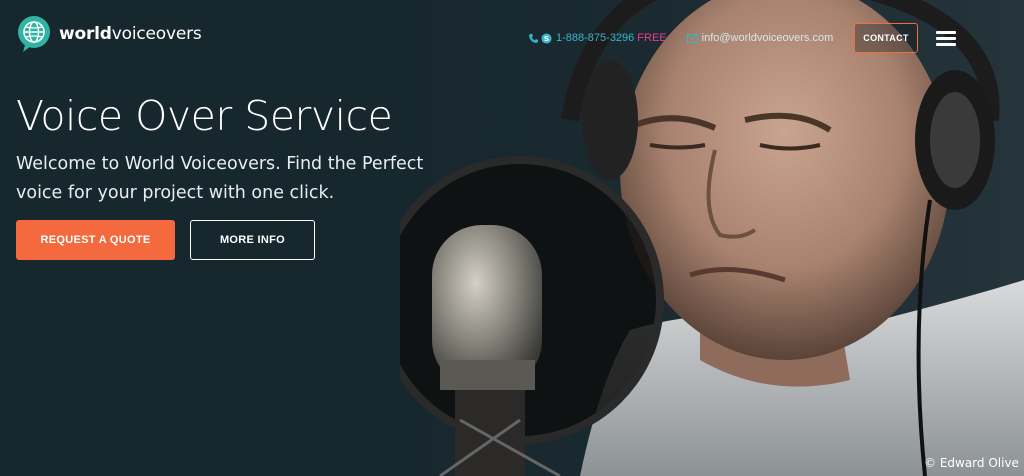  What do you see at coordinates (95, 240) in the screenshot?
I see `request-quote-button: REQUEST A QUOTE` at bounding box center [95, 240].